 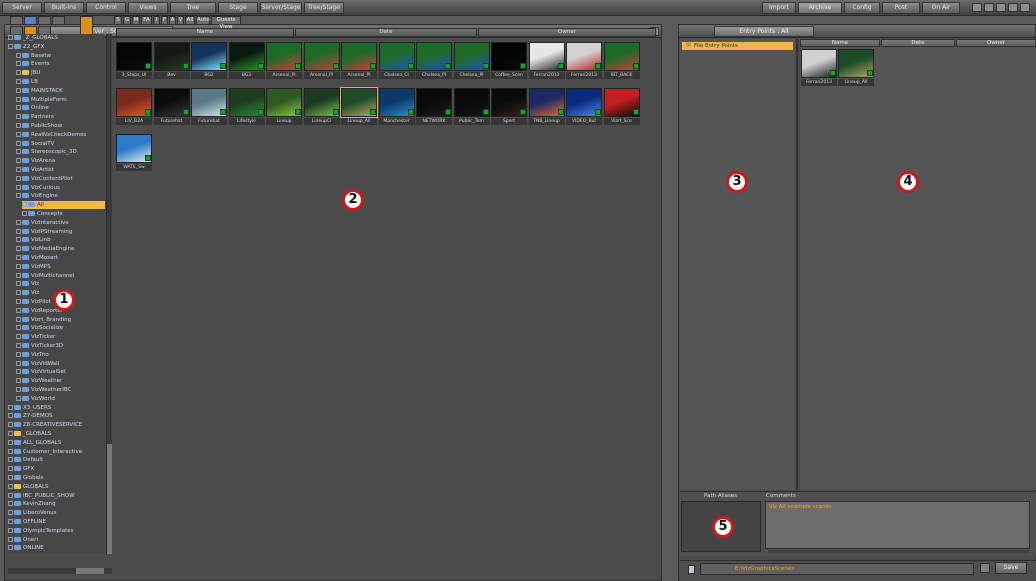 What do you see at coordinates (691, 569) in the screenshot?
I see `trash-icon` at bounding box center [691, 569].